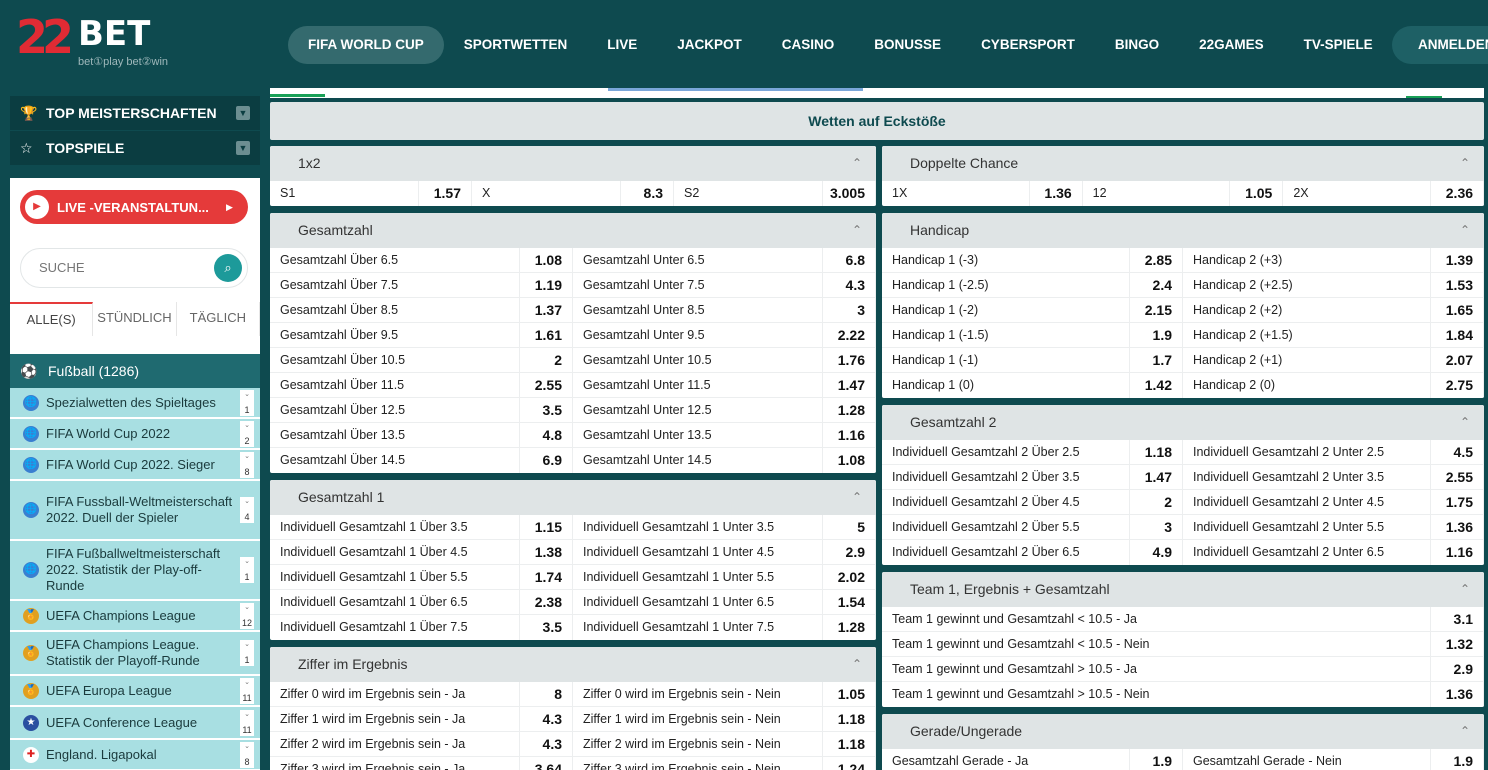 This screenshot has width=1488, height=770. Describe the element at coordinates (546, 527) in the screenshot. I see `bet-odds: 1.15` at that location.